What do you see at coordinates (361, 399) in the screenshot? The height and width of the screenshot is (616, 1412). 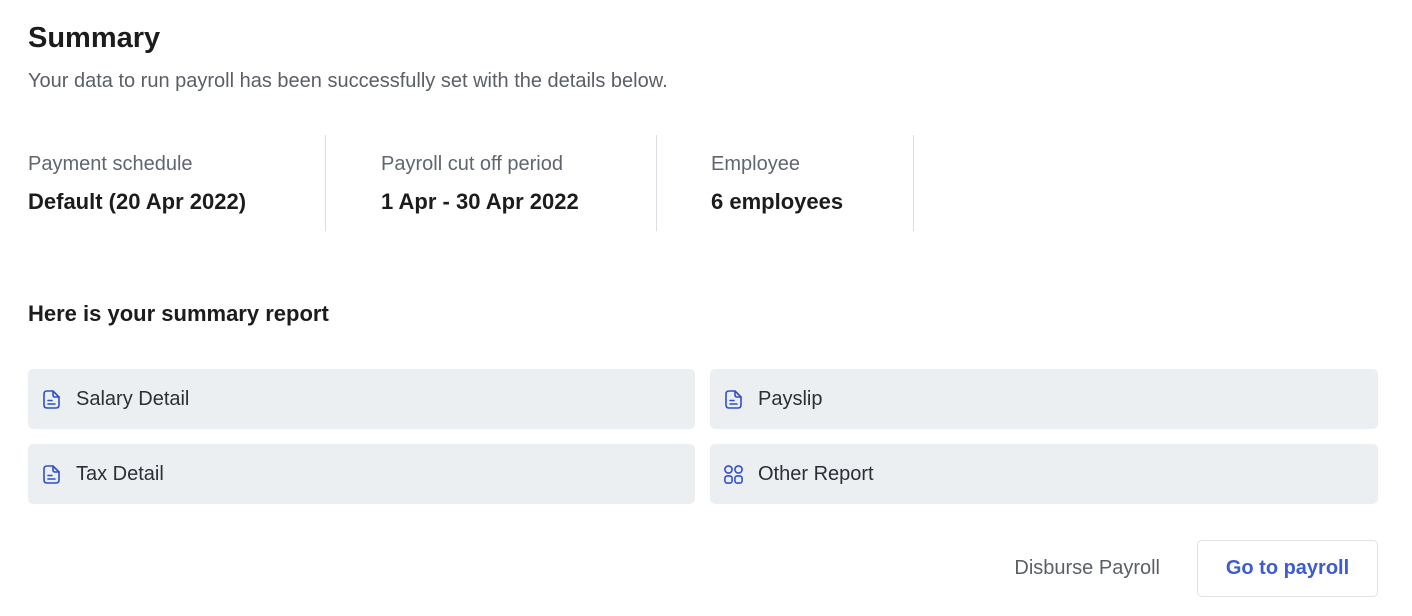 I see `report-item-salary-detail: Salary Detail` at bounding box center [361, 399].